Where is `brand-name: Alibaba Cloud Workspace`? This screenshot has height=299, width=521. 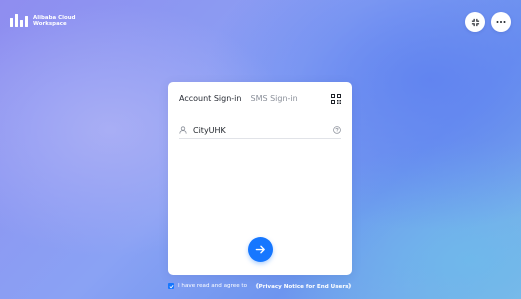
brand-name: Alibaba Cloud Workspace is located at coordinates (54, 21).